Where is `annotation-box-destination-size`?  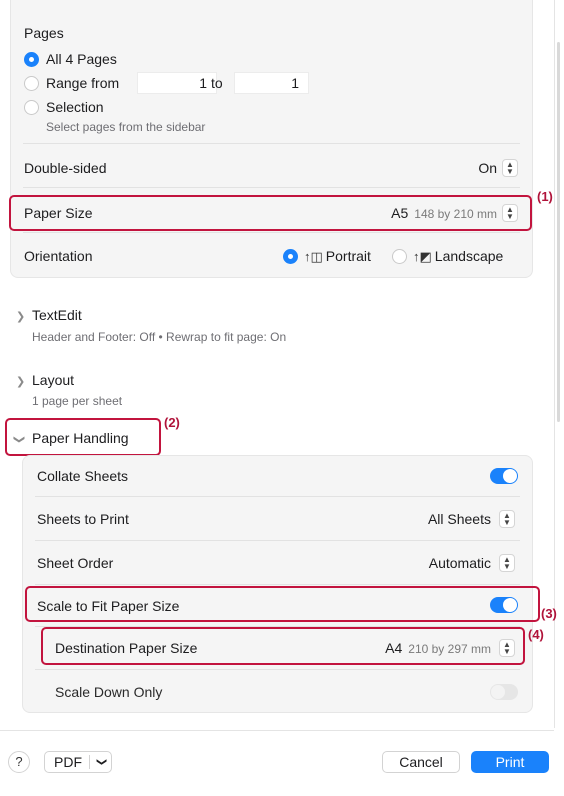 annotation-box-destination-size is located at coordinates (283, 646).